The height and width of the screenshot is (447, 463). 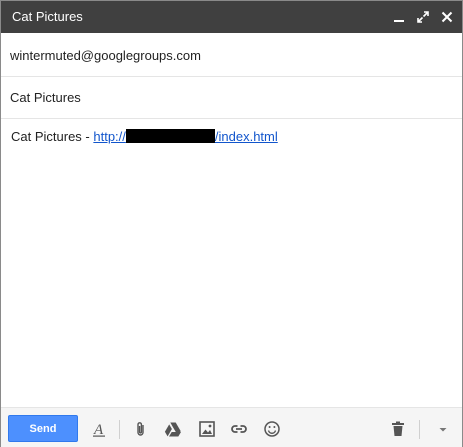 I want to click on body-link: http:// /index.html, so click(x=185, y=136).